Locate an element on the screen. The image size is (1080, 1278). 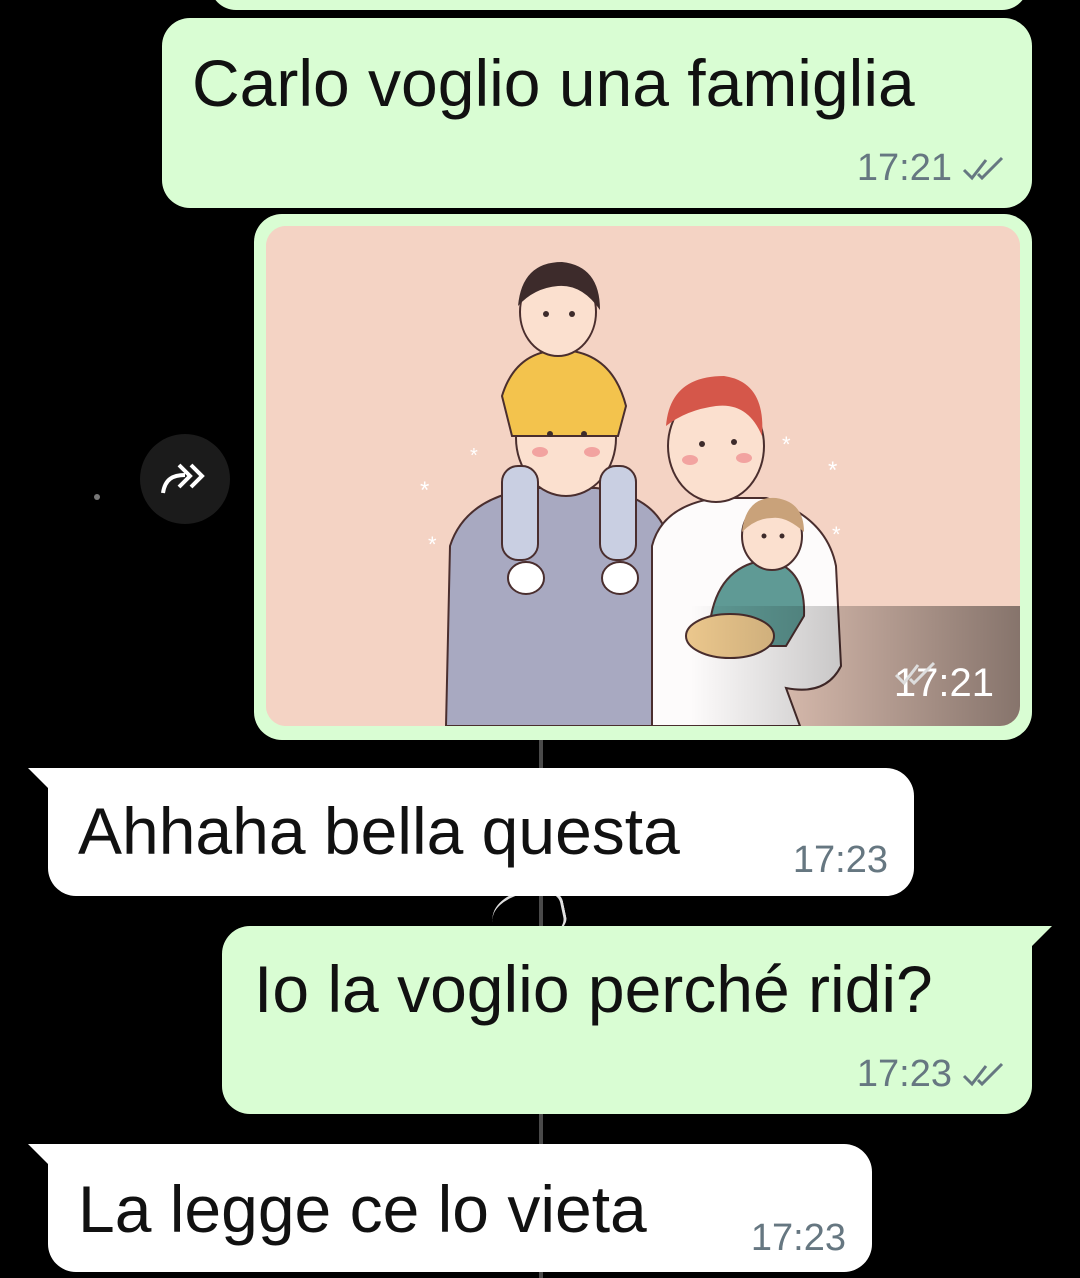
message-bubble-incoming: La legge ce lo vieta 17:23 is located at coordinates (460, 1208).